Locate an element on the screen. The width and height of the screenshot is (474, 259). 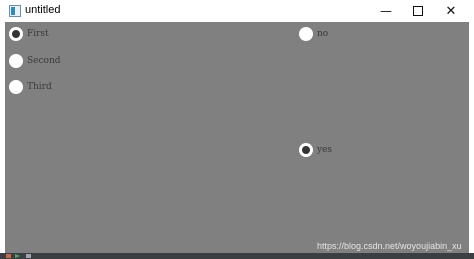
radio-option-yes: yes is located at coordinates (315, 150).